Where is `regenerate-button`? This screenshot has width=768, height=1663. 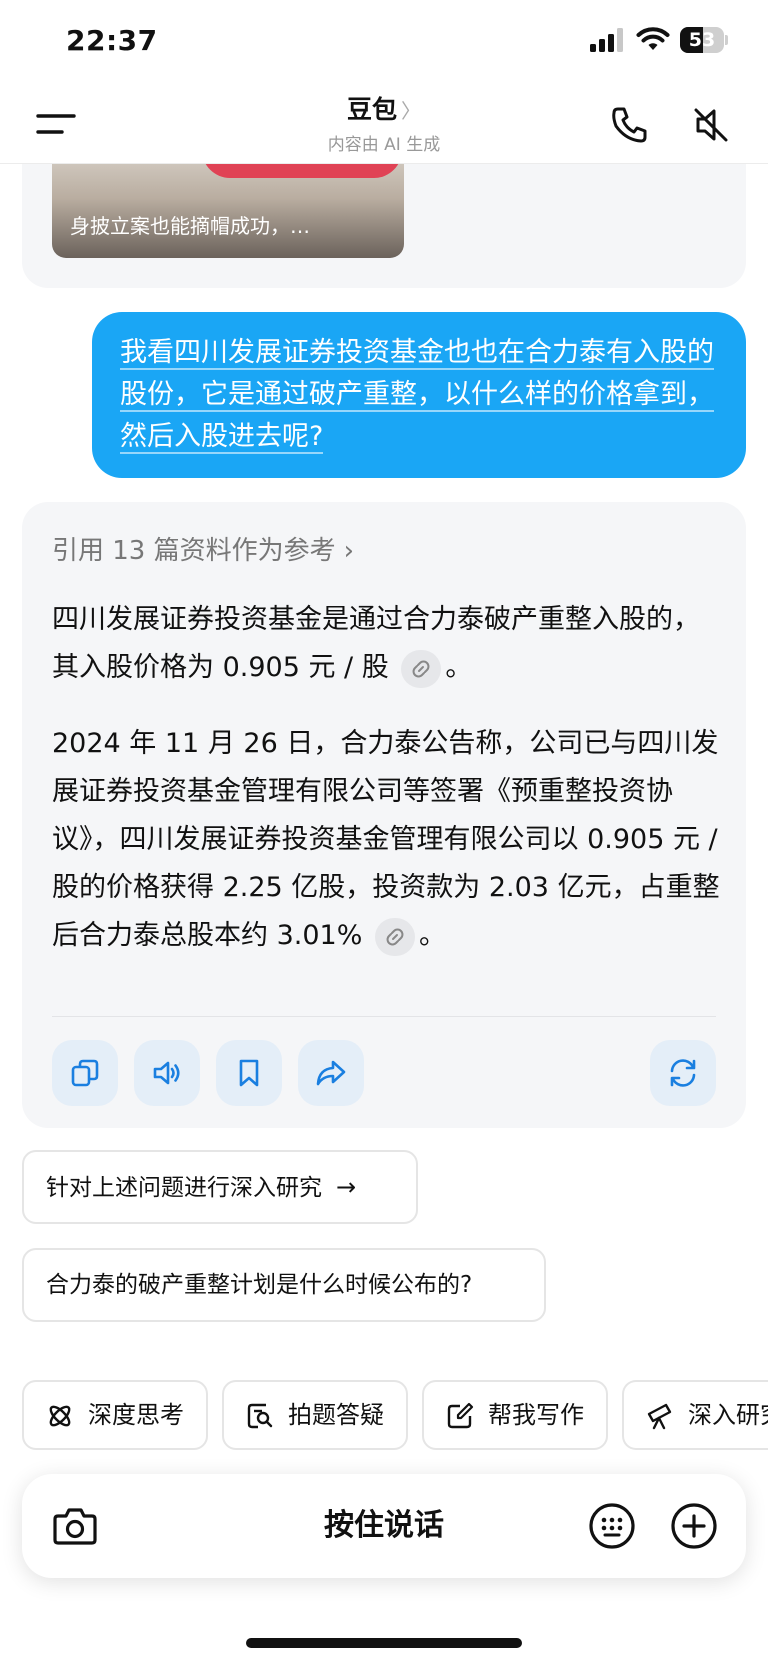
regenerate-button is located at coordinates (683, 1073).